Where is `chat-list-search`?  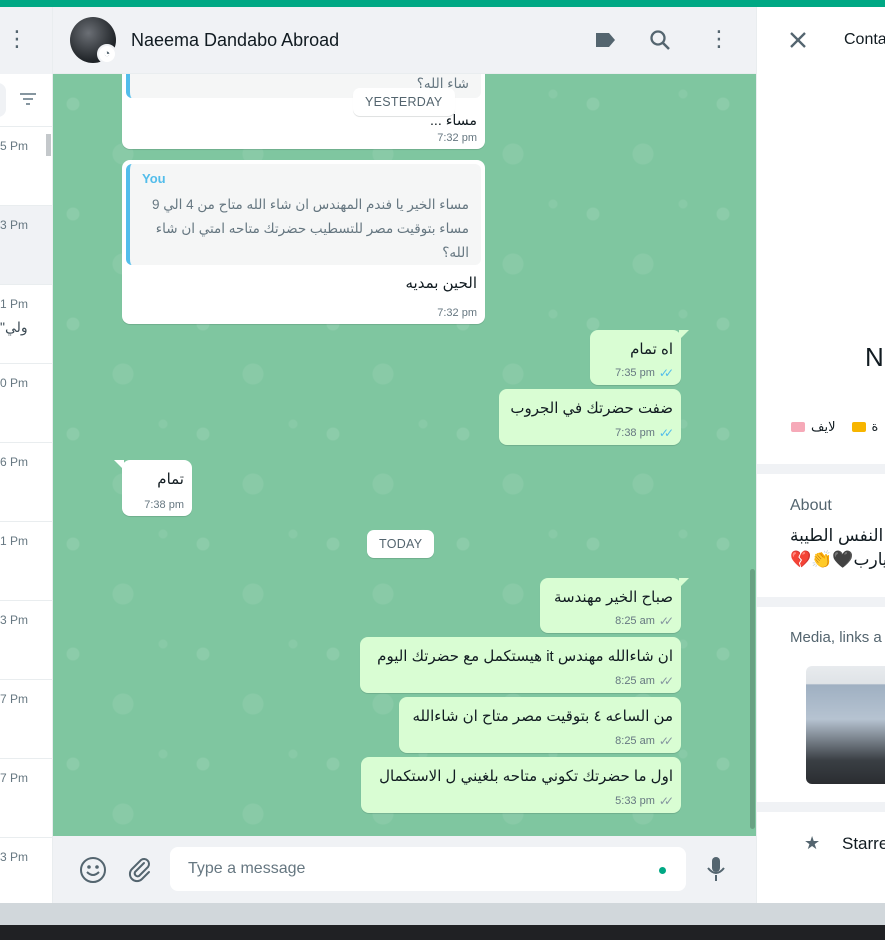
chat-list-search is located at coordinates (26, 100).